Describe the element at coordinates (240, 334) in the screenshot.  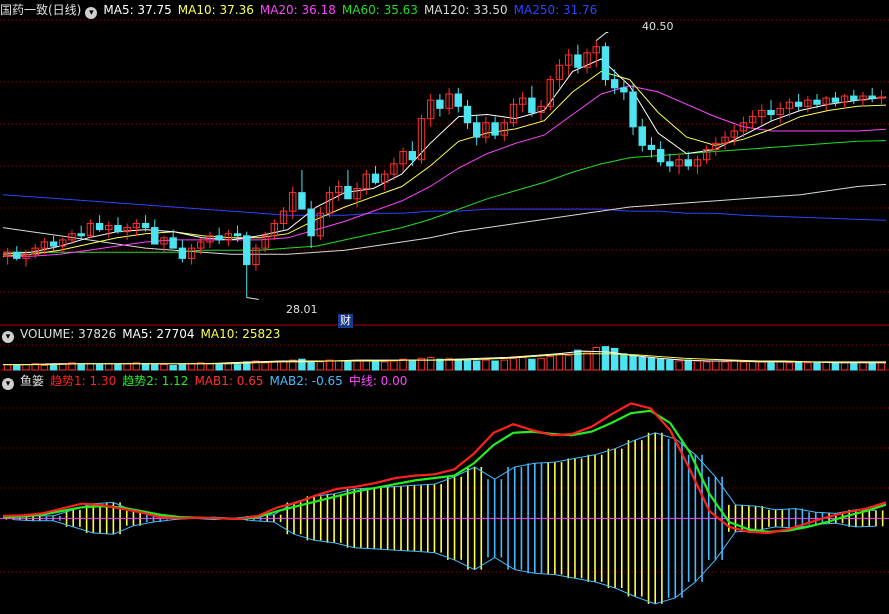
I see `volume-ma10-label: MA10: 25823` at that location.